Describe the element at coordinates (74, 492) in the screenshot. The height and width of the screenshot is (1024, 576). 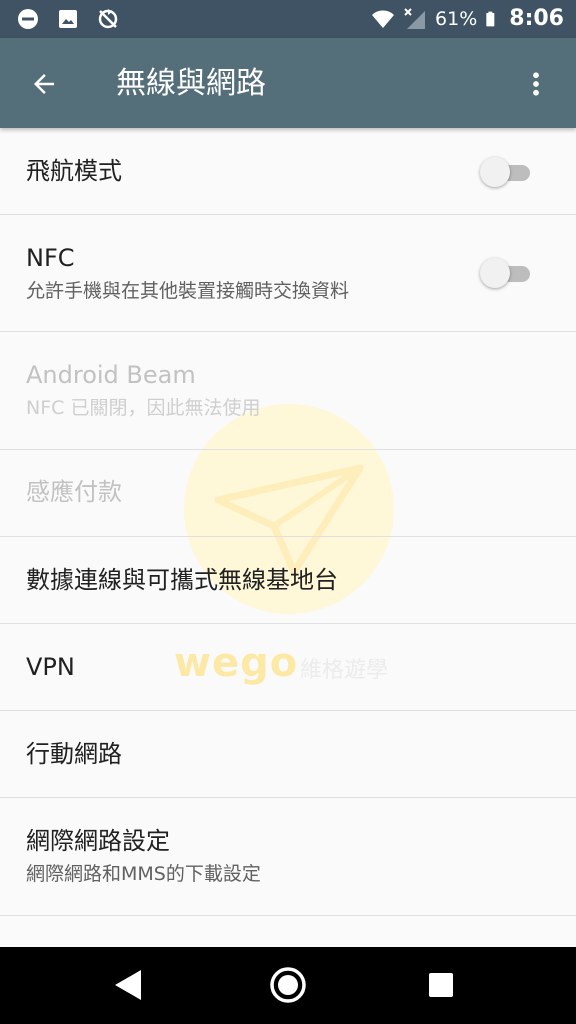
I see `setting-title: 感應付款` at that location.